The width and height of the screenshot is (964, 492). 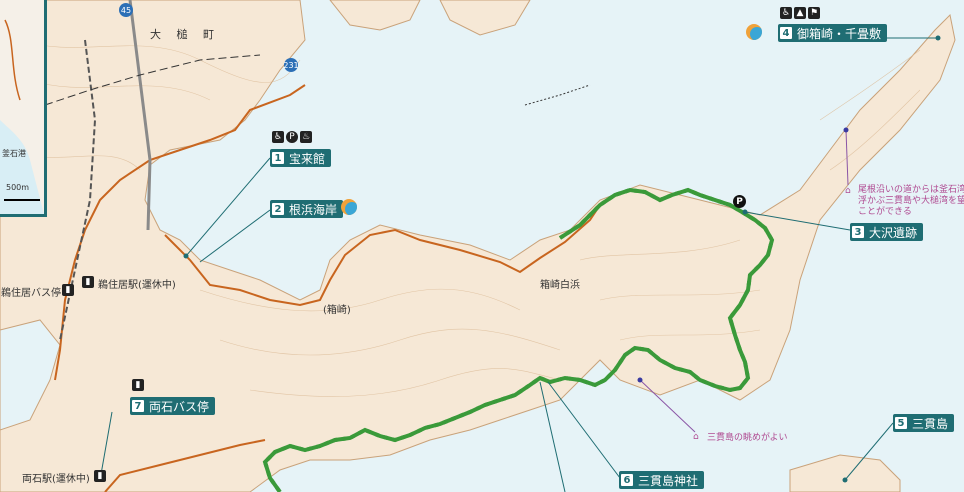 I want to click on spot7-name: 両石バス停, so click(x=179, y=406).